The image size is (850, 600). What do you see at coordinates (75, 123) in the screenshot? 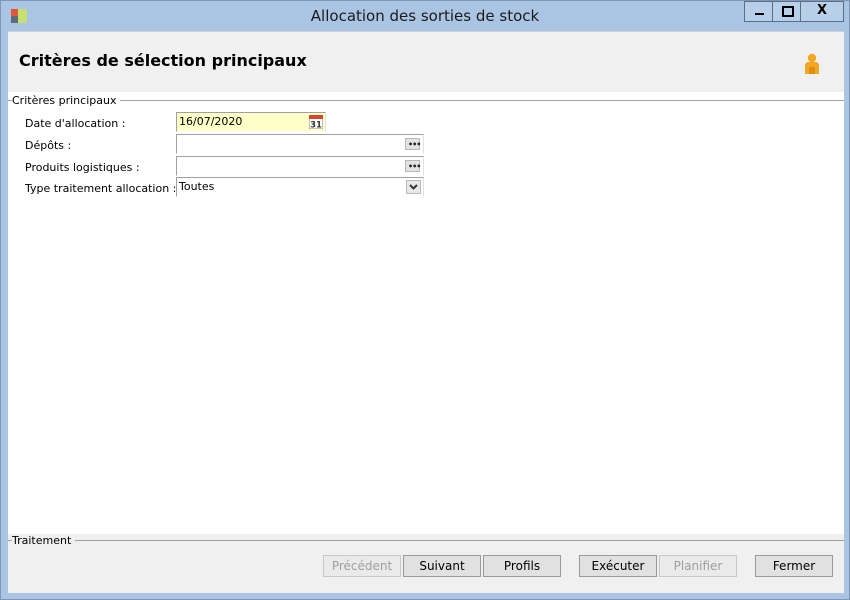
I see `date-label: Date d'allocation :` at bounding box center [75, 123].